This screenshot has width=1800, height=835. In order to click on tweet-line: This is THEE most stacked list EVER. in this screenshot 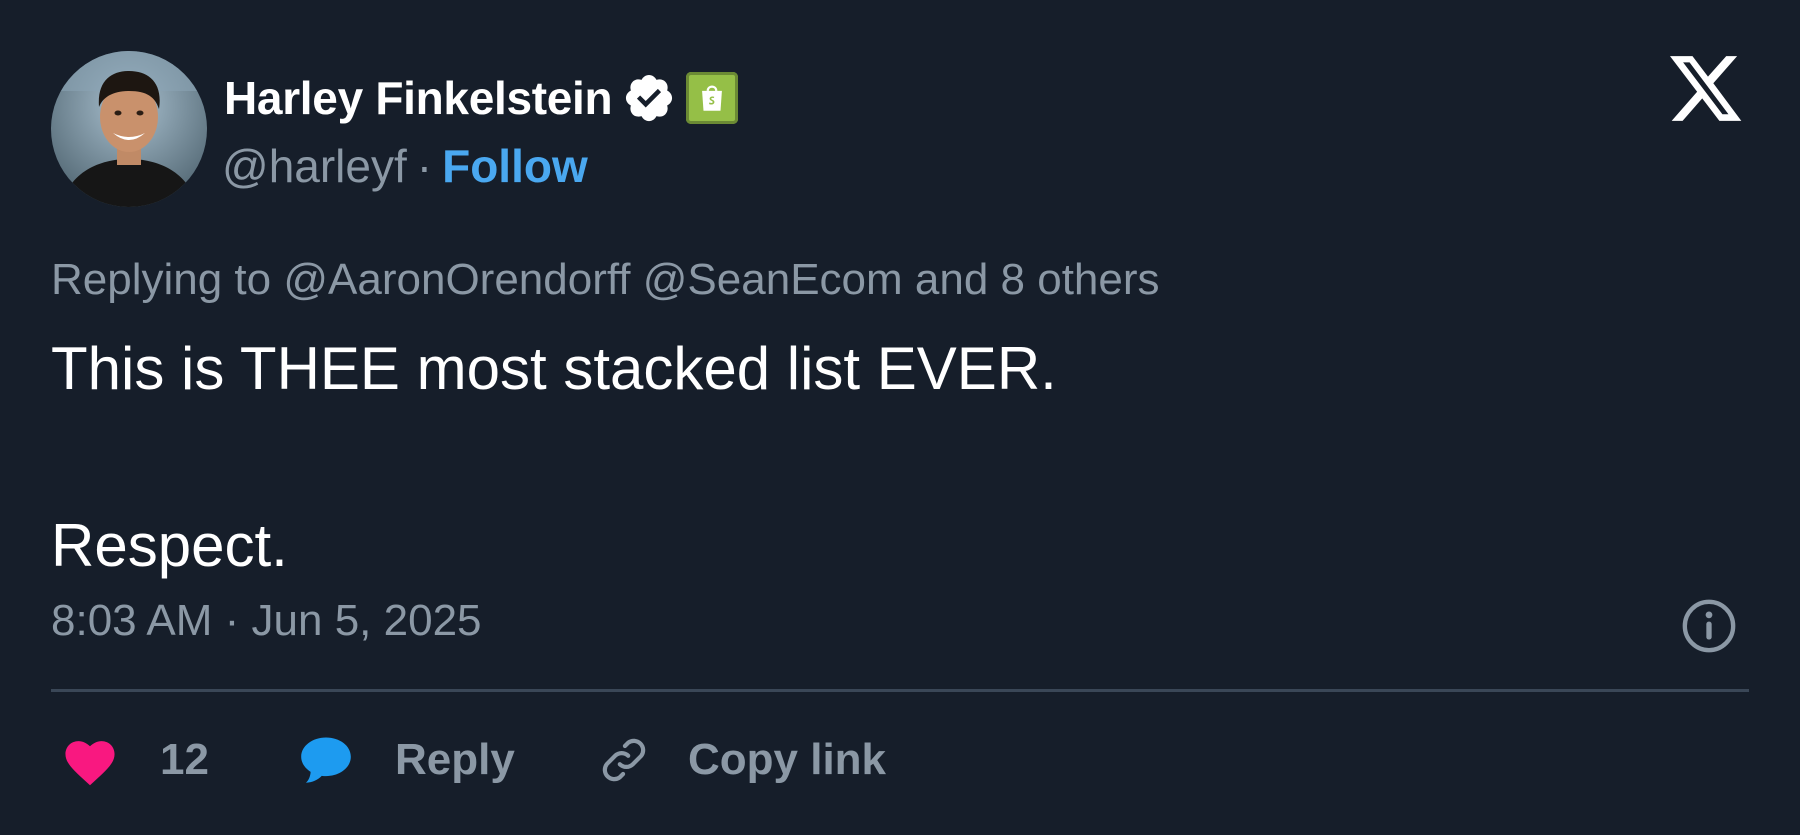, I will do `click(554, 368)`.